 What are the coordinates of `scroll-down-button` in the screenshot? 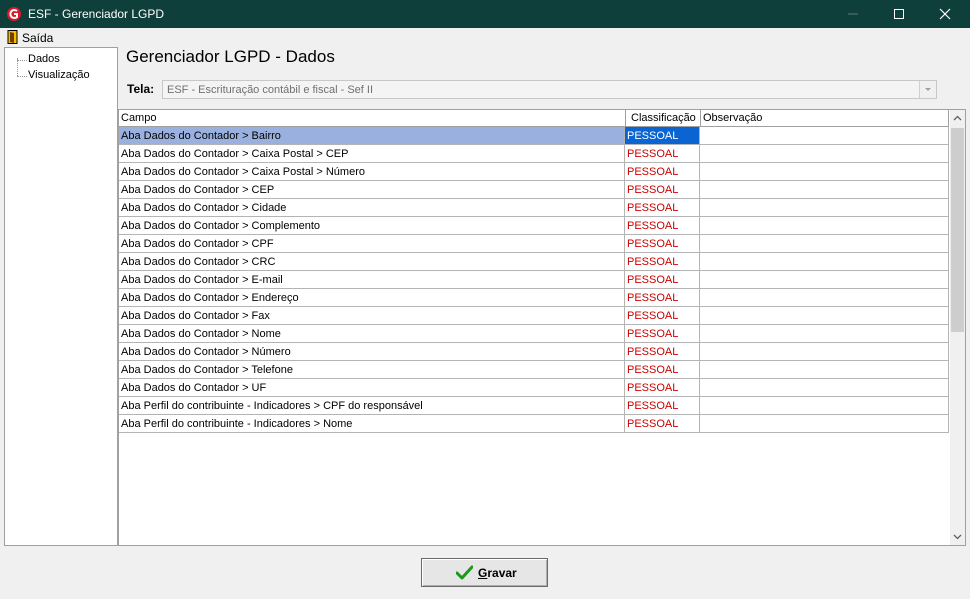 It's located at (957, 536).